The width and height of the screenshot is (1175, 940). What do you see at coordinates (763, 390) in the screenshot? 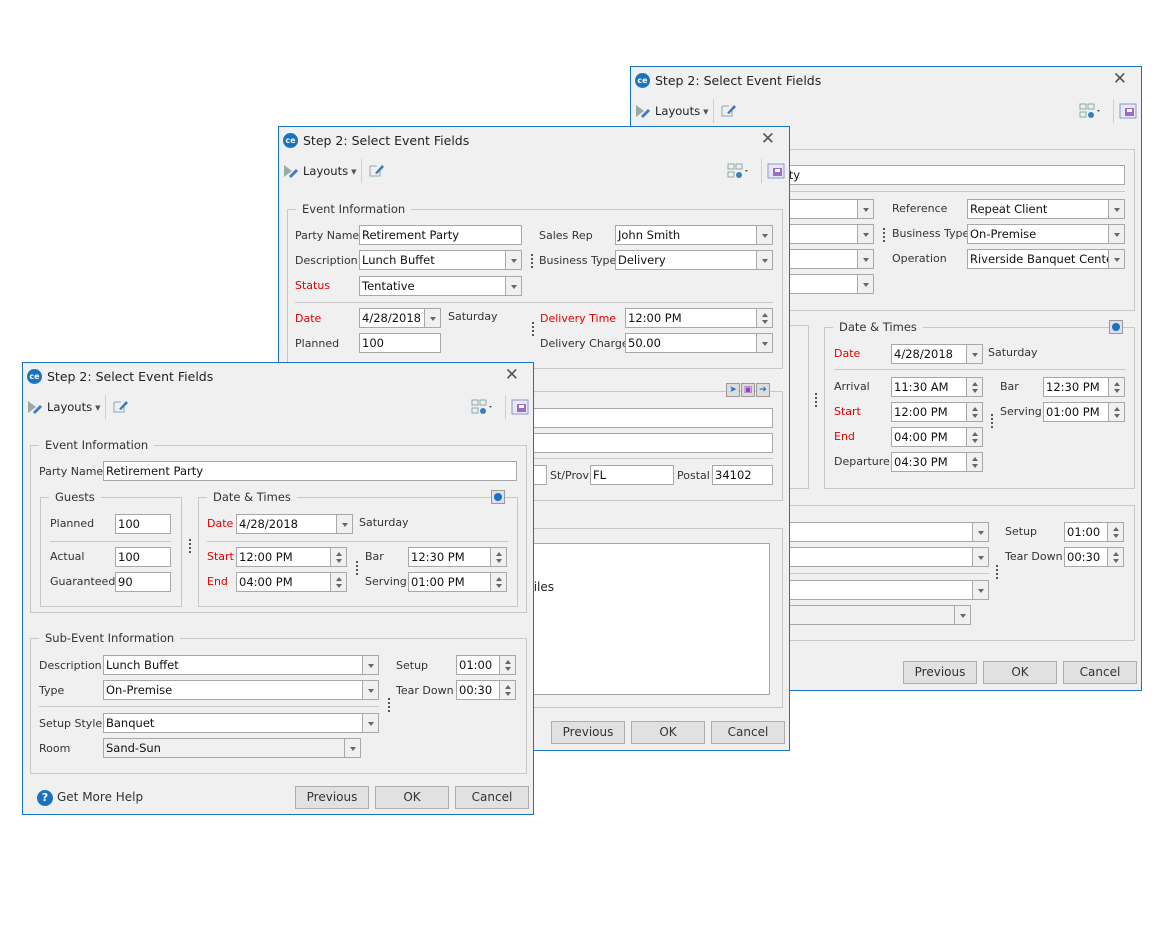
I see `copy-contact-icon: ➔` at bounding box center [763, 390].